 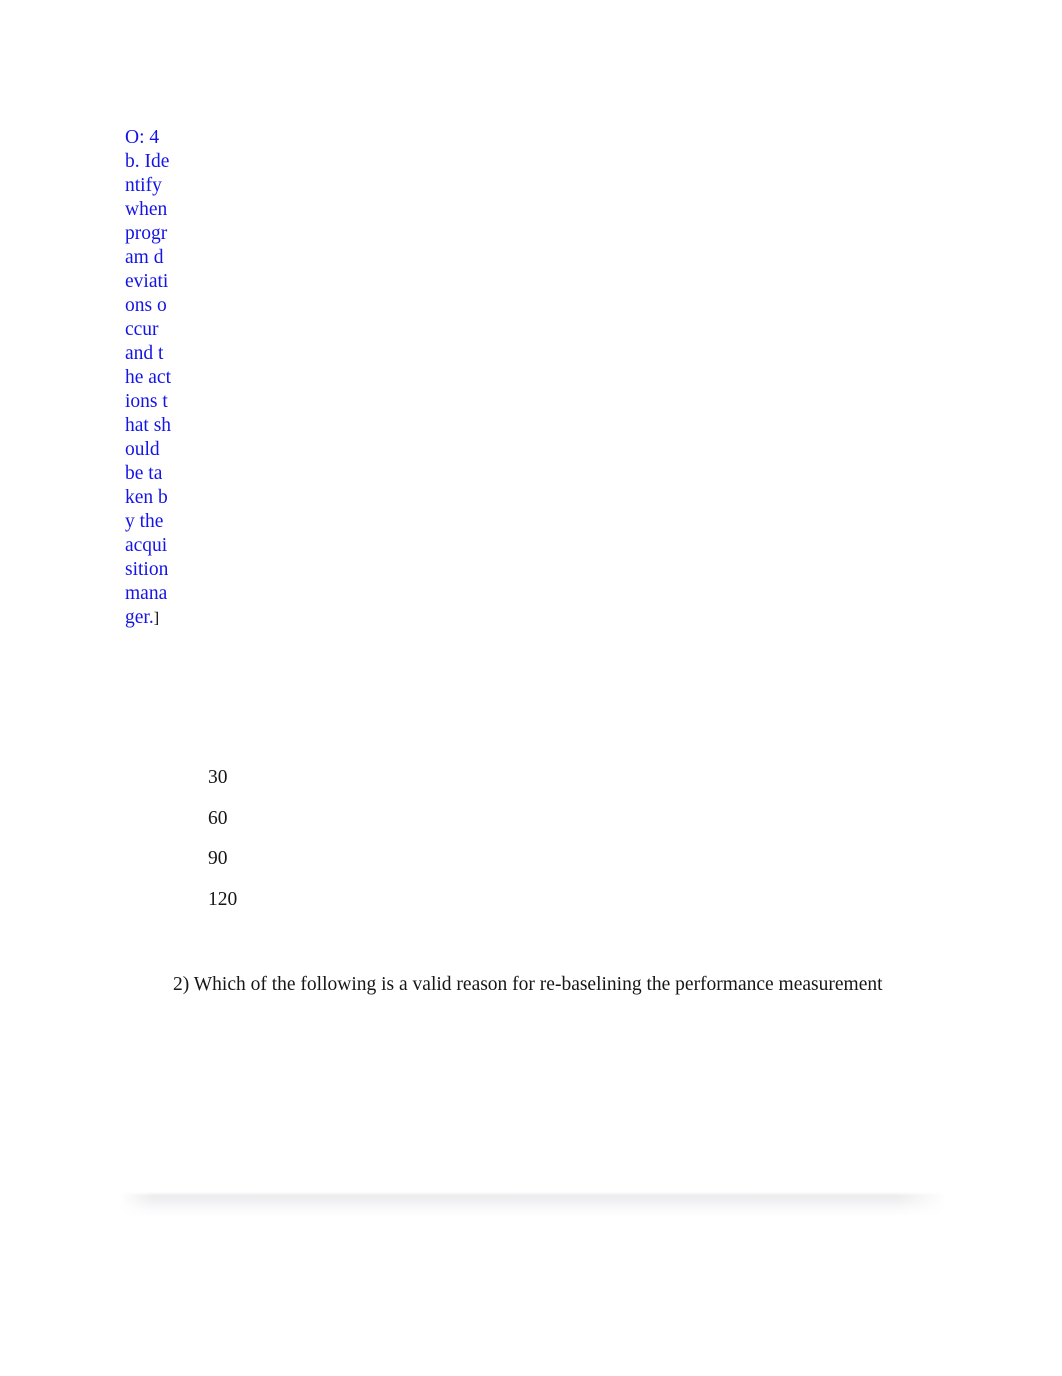 What do you see at coordinates (408, 868) in the screenshot?
I see `answer-option: 90` at bounding box center [408, 868].